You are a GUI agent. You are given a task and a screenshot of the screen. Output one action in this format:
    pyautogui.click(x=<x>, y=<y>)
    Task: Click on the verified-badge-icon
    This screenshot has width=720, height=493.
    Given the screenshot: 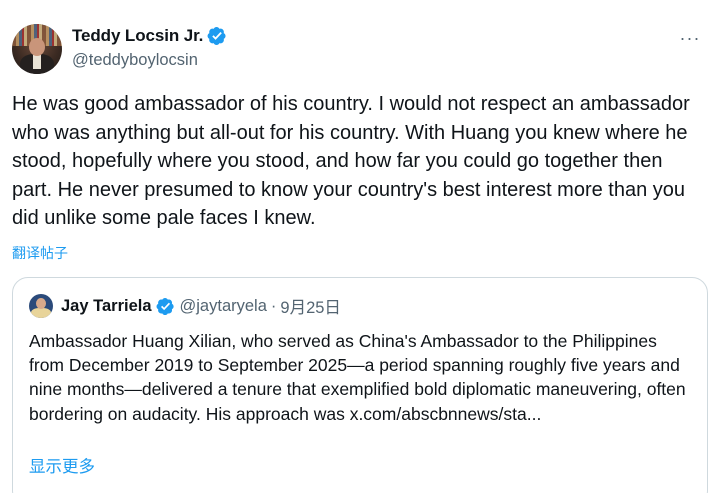 What is the action you would take?
    pyautogui.click(x=217, y=36)
    